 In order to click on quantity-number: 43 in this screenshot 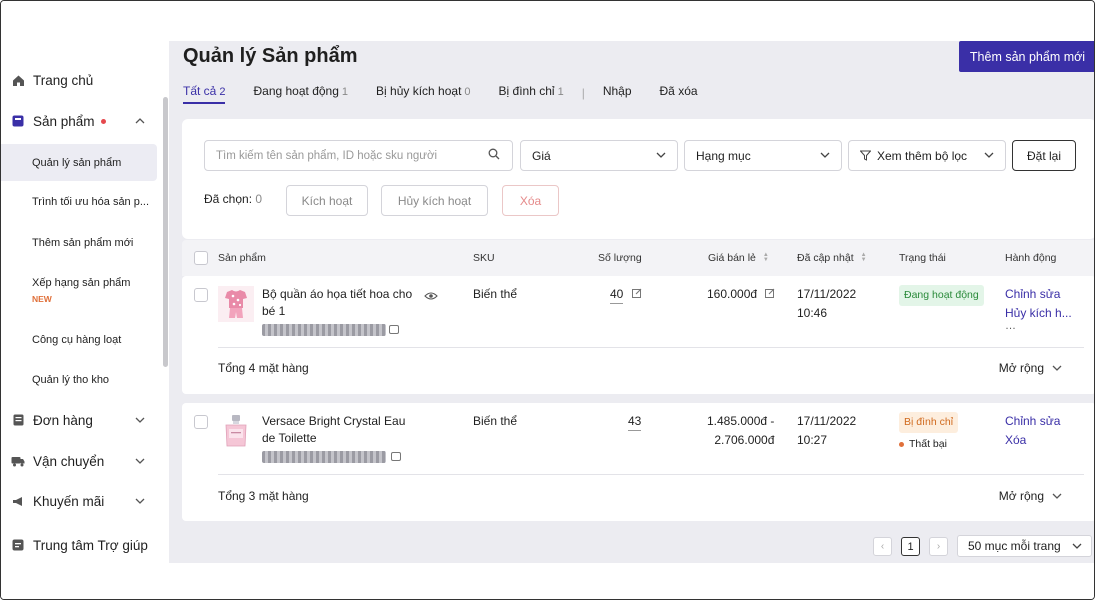, I will do `click(635, 422)`.